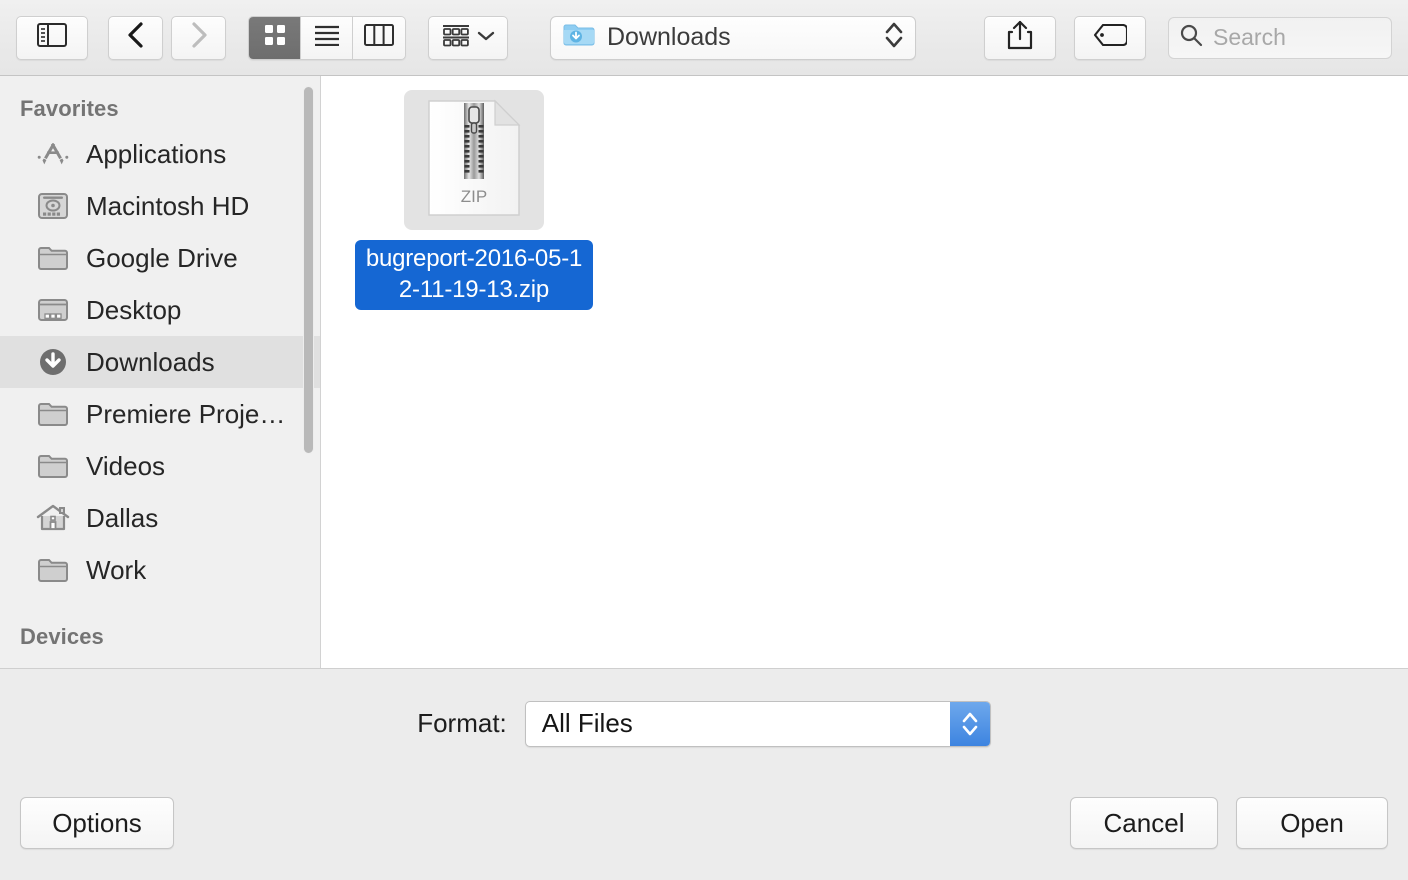 The width and height of the screenshot is (1408, 880). Describe the element at coordinates (969, 723) in the screenshot. I see `format-stepper-arrows-icon` at that location.